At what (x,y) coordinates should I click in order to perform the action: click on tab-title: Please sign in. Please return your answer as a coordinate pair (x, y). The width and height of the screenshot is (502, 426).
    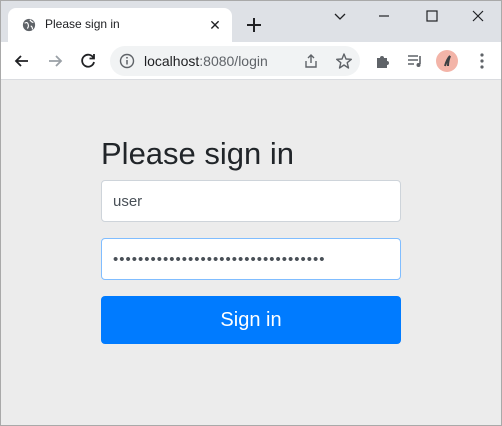
    Looking at the image, I should click on (82, 24).